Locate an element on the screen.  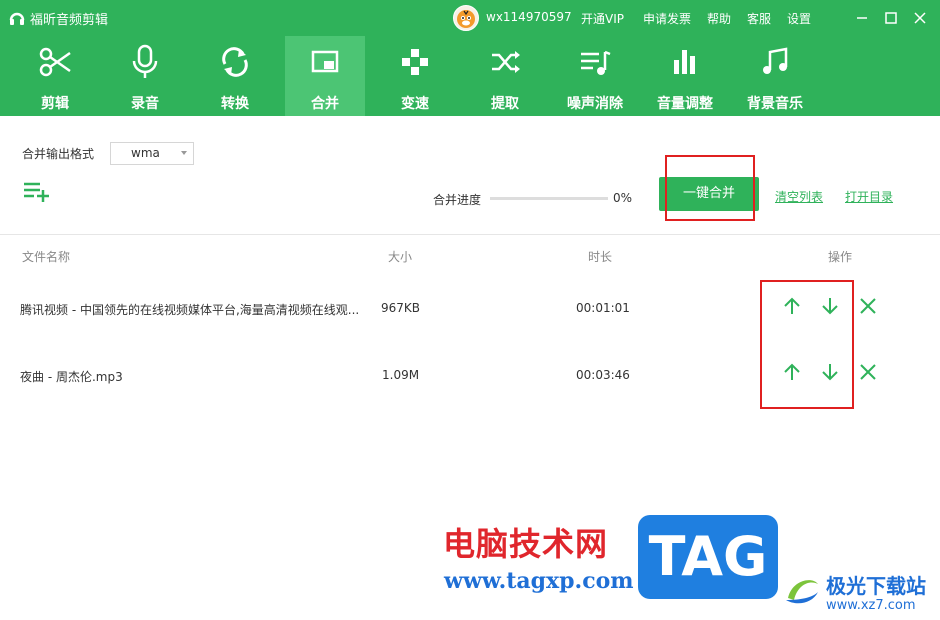
watermark-tag-logo: TAG is located at coordinates (708, 557).